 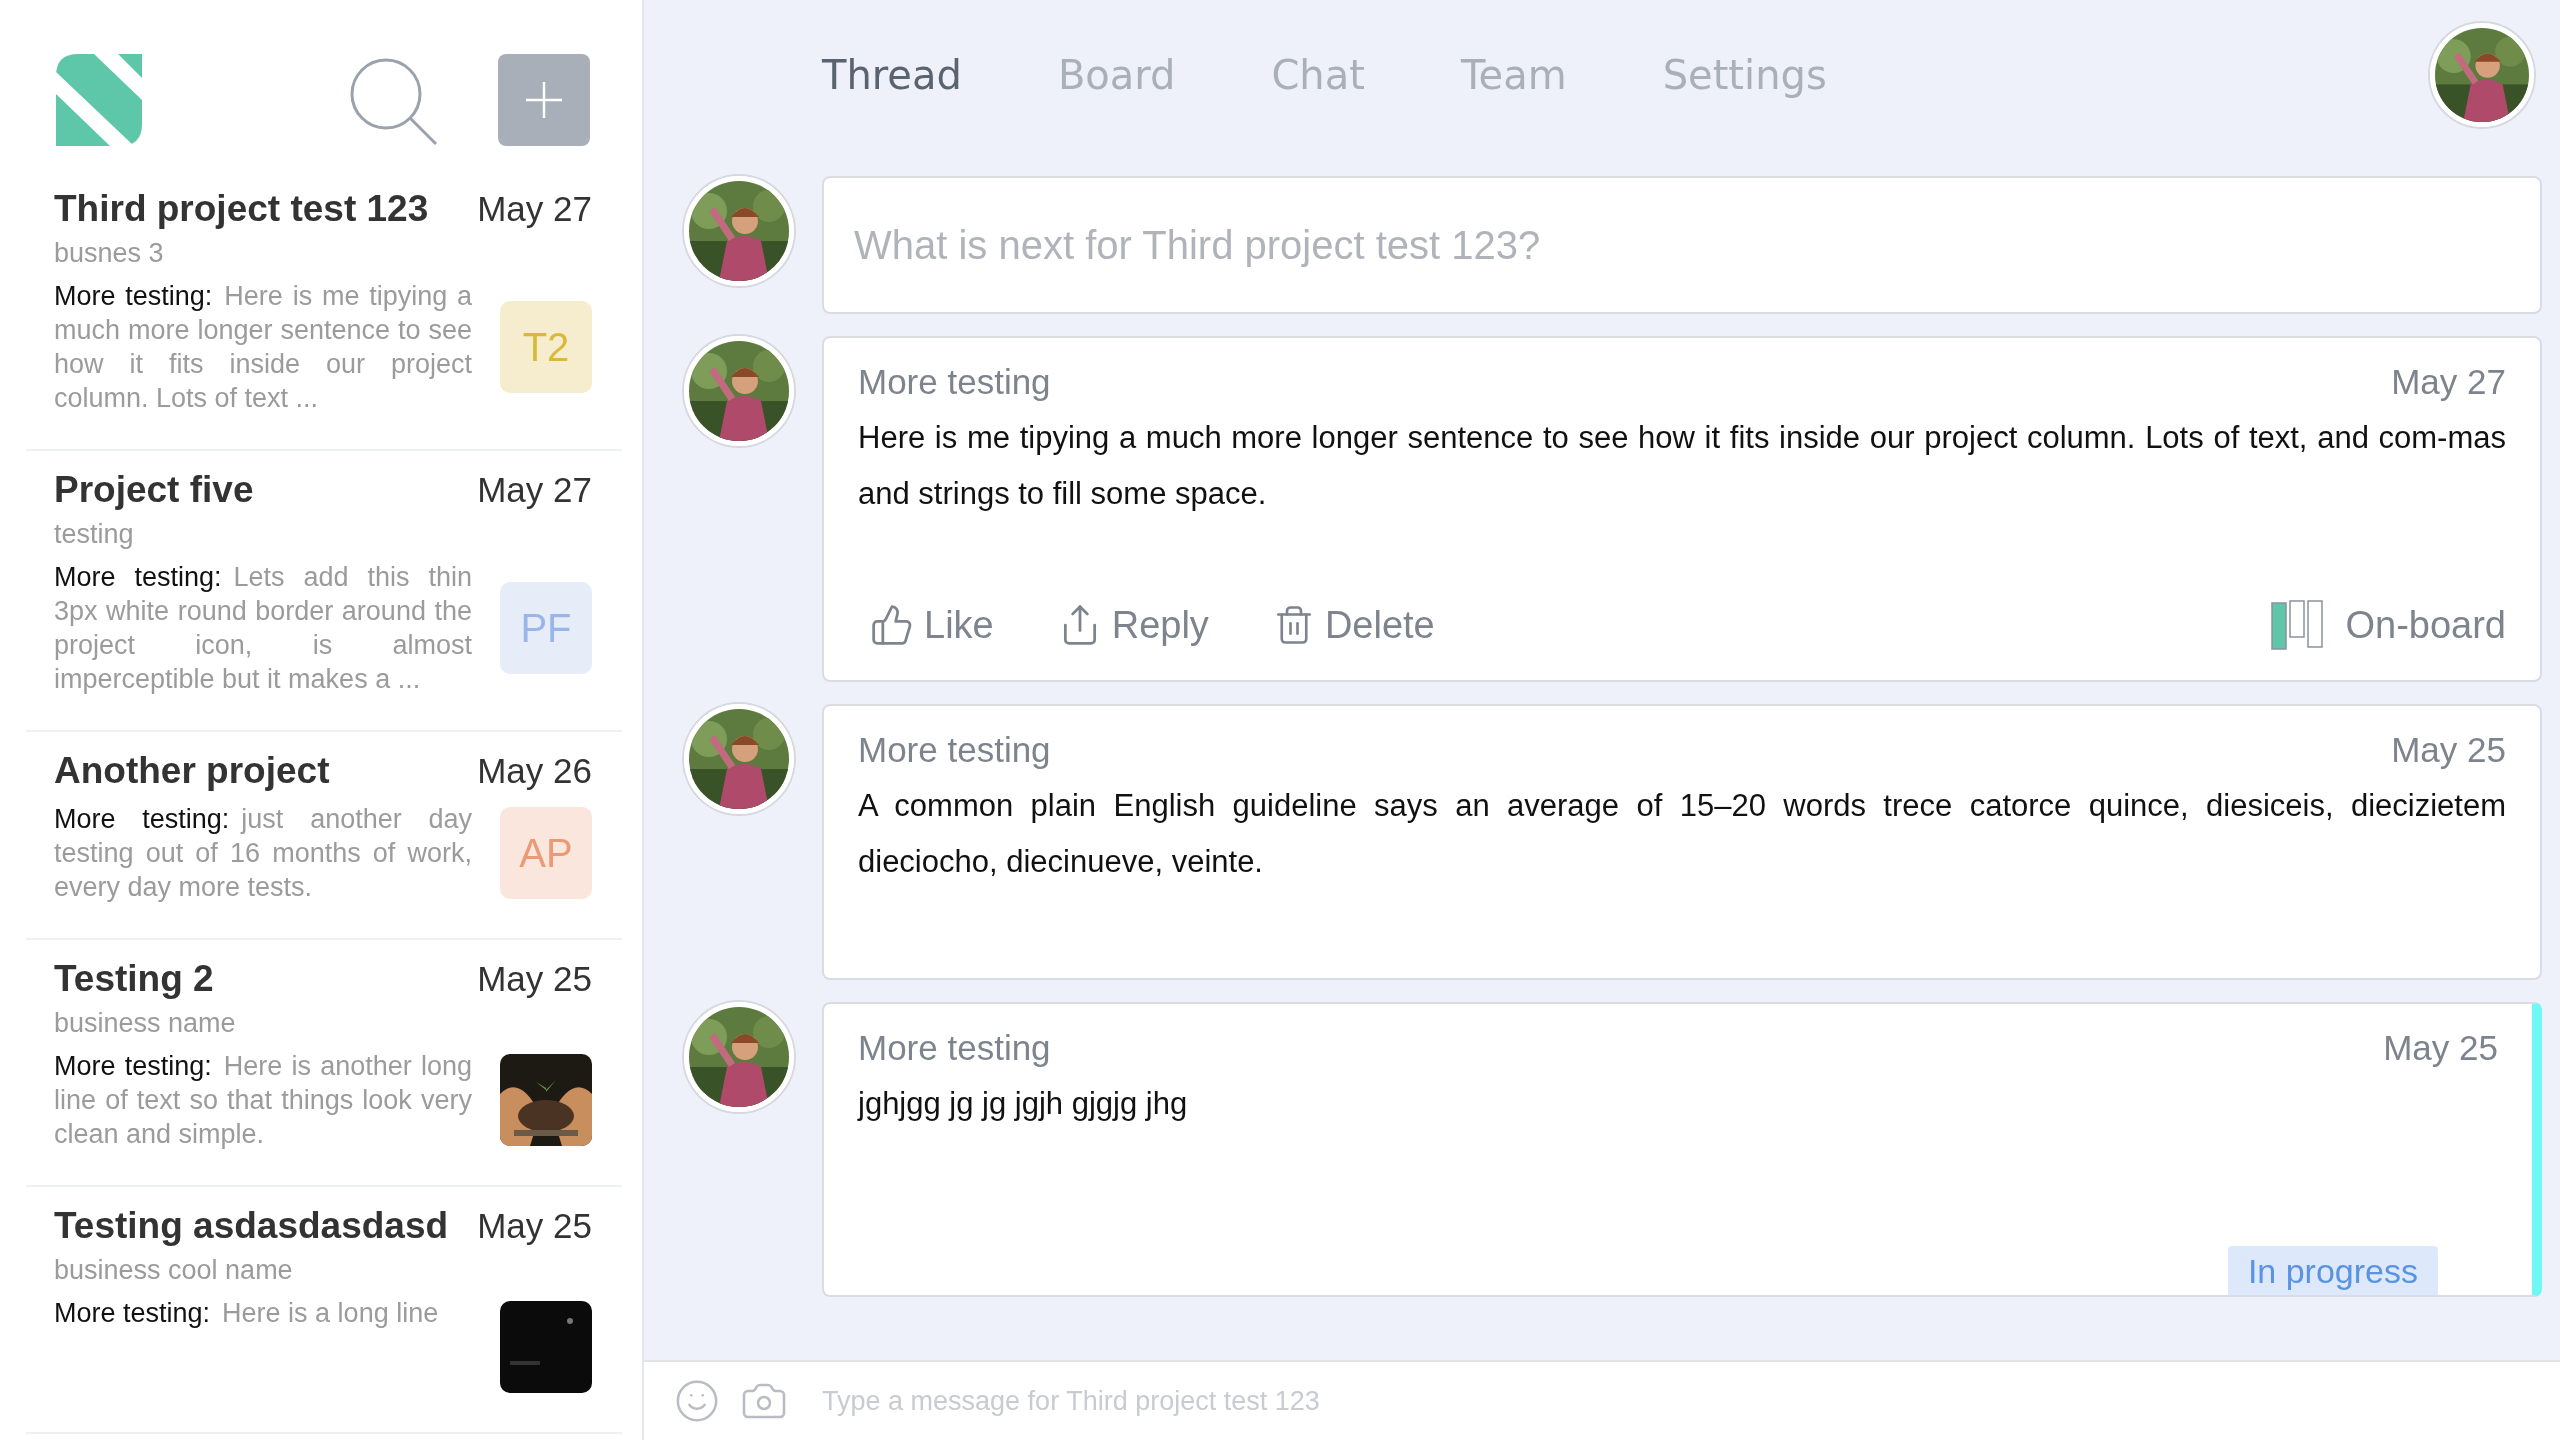 I want to click on status-tag: In progress, so click(x=2332, y=1270).